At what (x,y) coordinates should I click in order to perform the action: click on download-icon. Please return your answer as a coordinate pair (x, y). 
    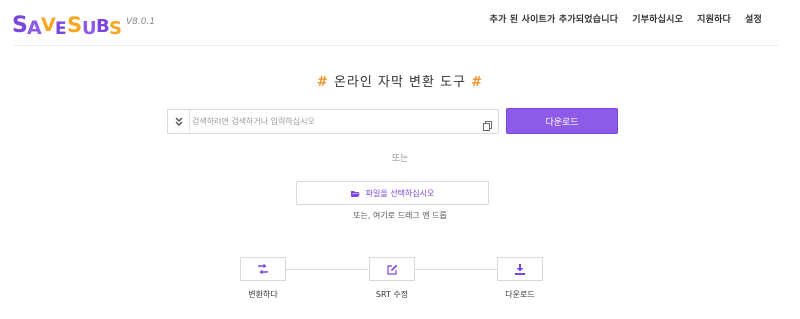
    Looking at the image, I should click on (520, 269).